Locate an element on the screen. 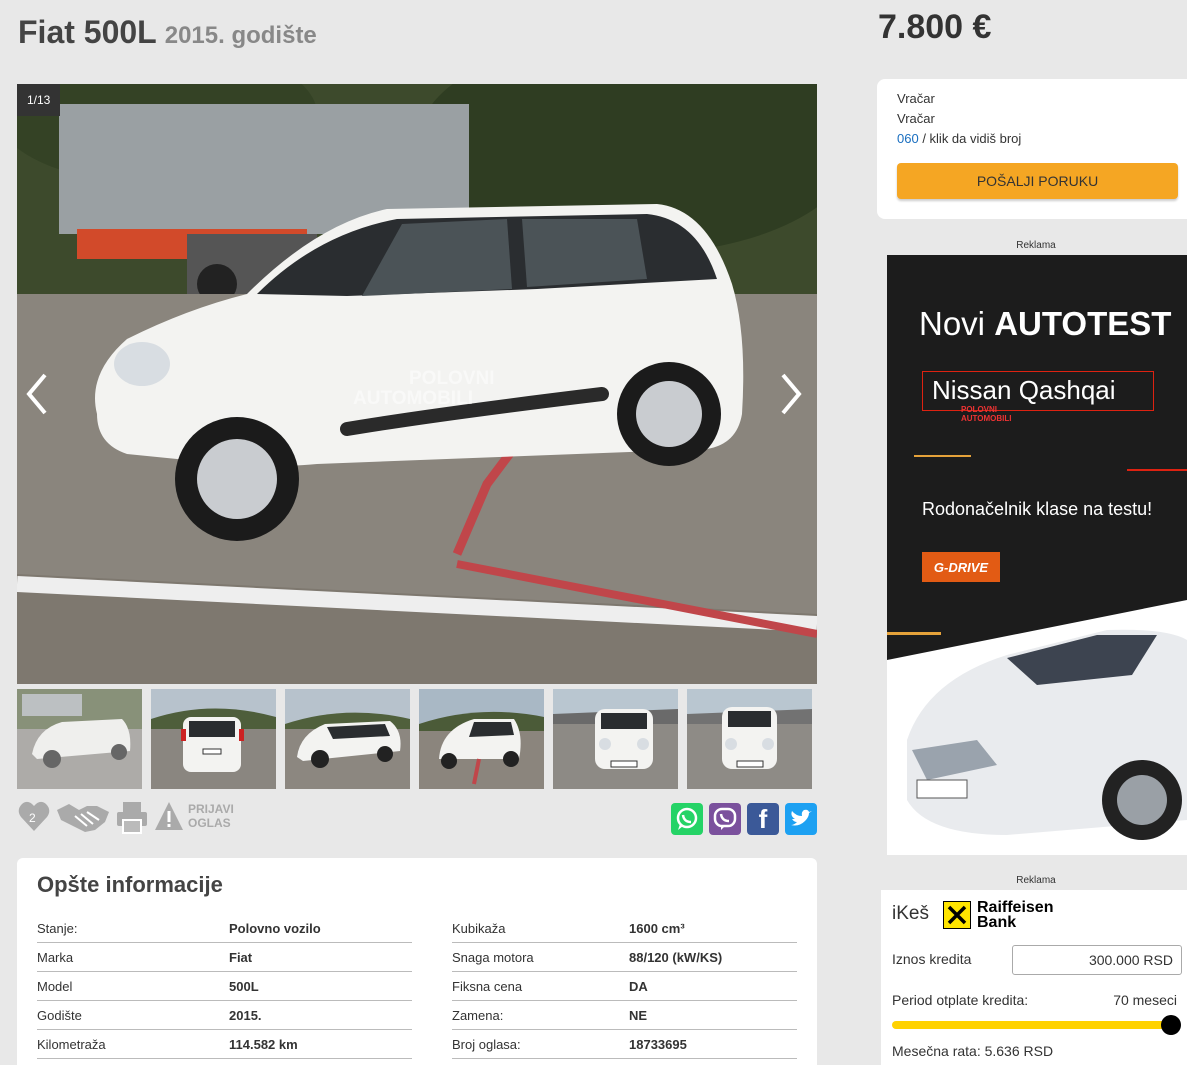 This screenshot has width=1187, height=1065. info-row: Godište 2015. is located at coordinates (224, 1015).